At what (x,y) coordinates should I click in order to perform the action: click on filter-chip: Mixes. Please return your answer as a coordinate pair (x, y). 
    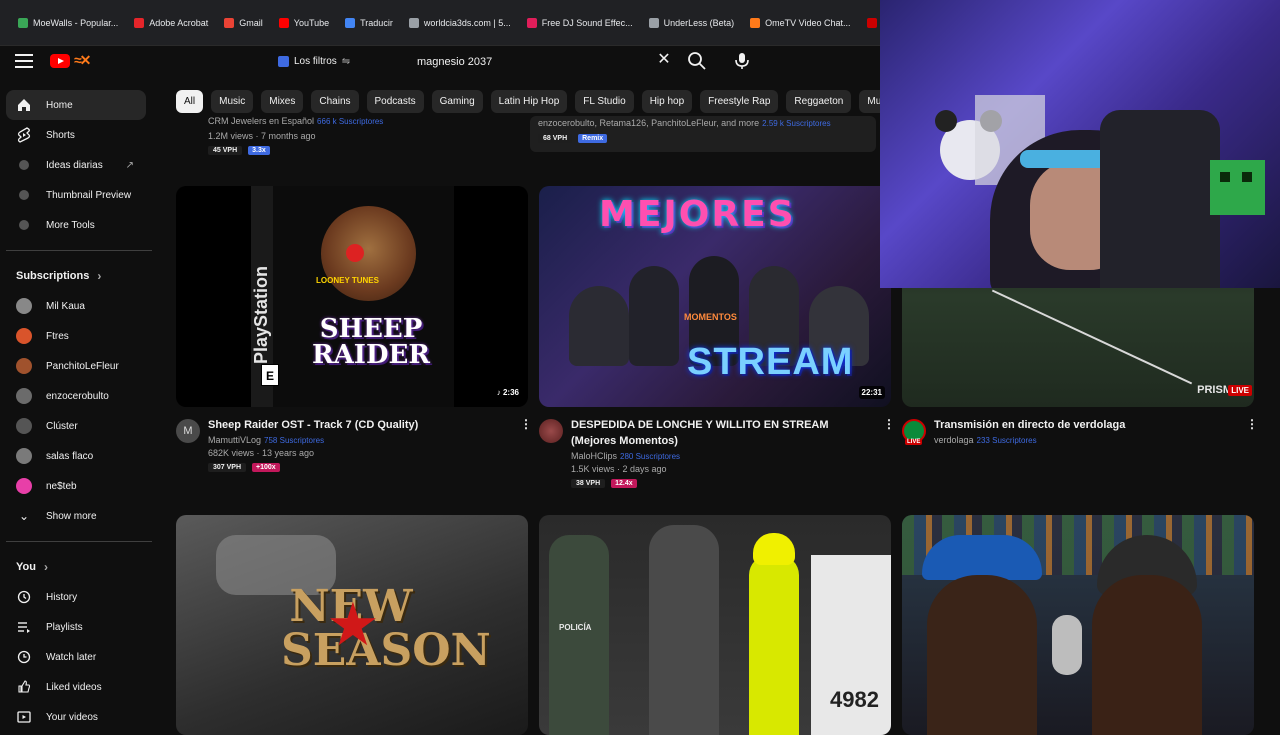
    Looking at the image, I should click on (282, 101).